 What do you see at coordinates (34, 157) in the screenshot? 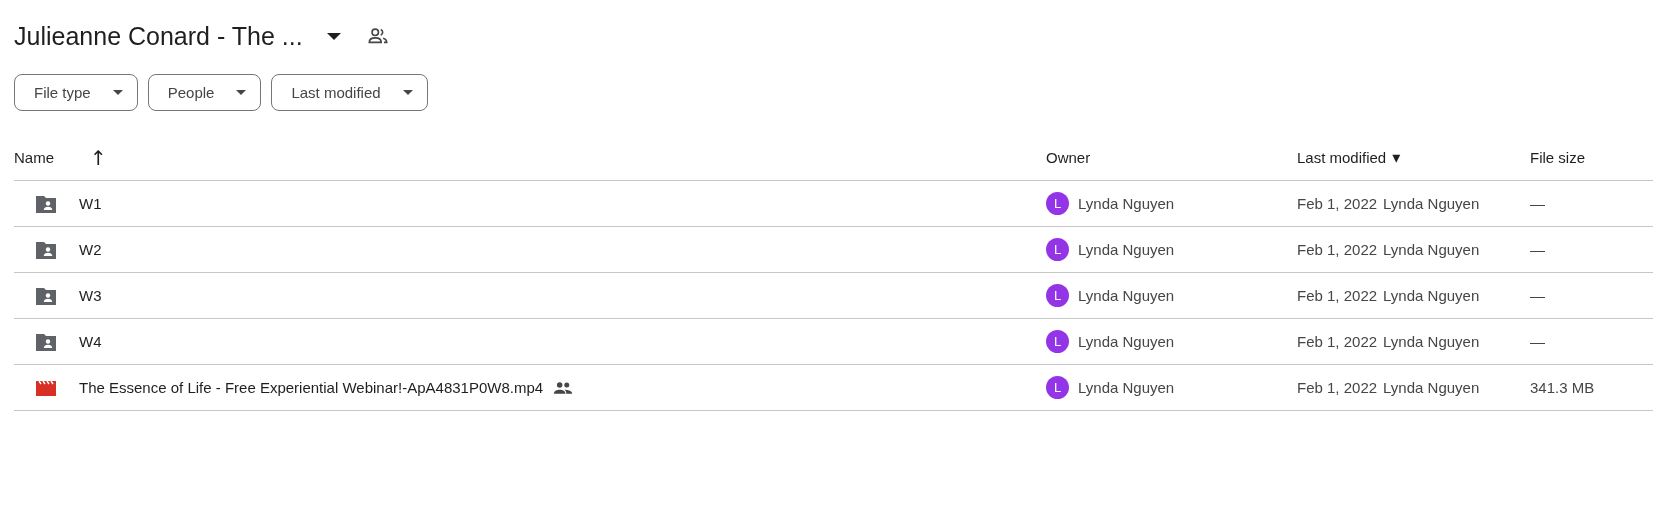
I see `column-header: Name` at bounding box center [34, 157].